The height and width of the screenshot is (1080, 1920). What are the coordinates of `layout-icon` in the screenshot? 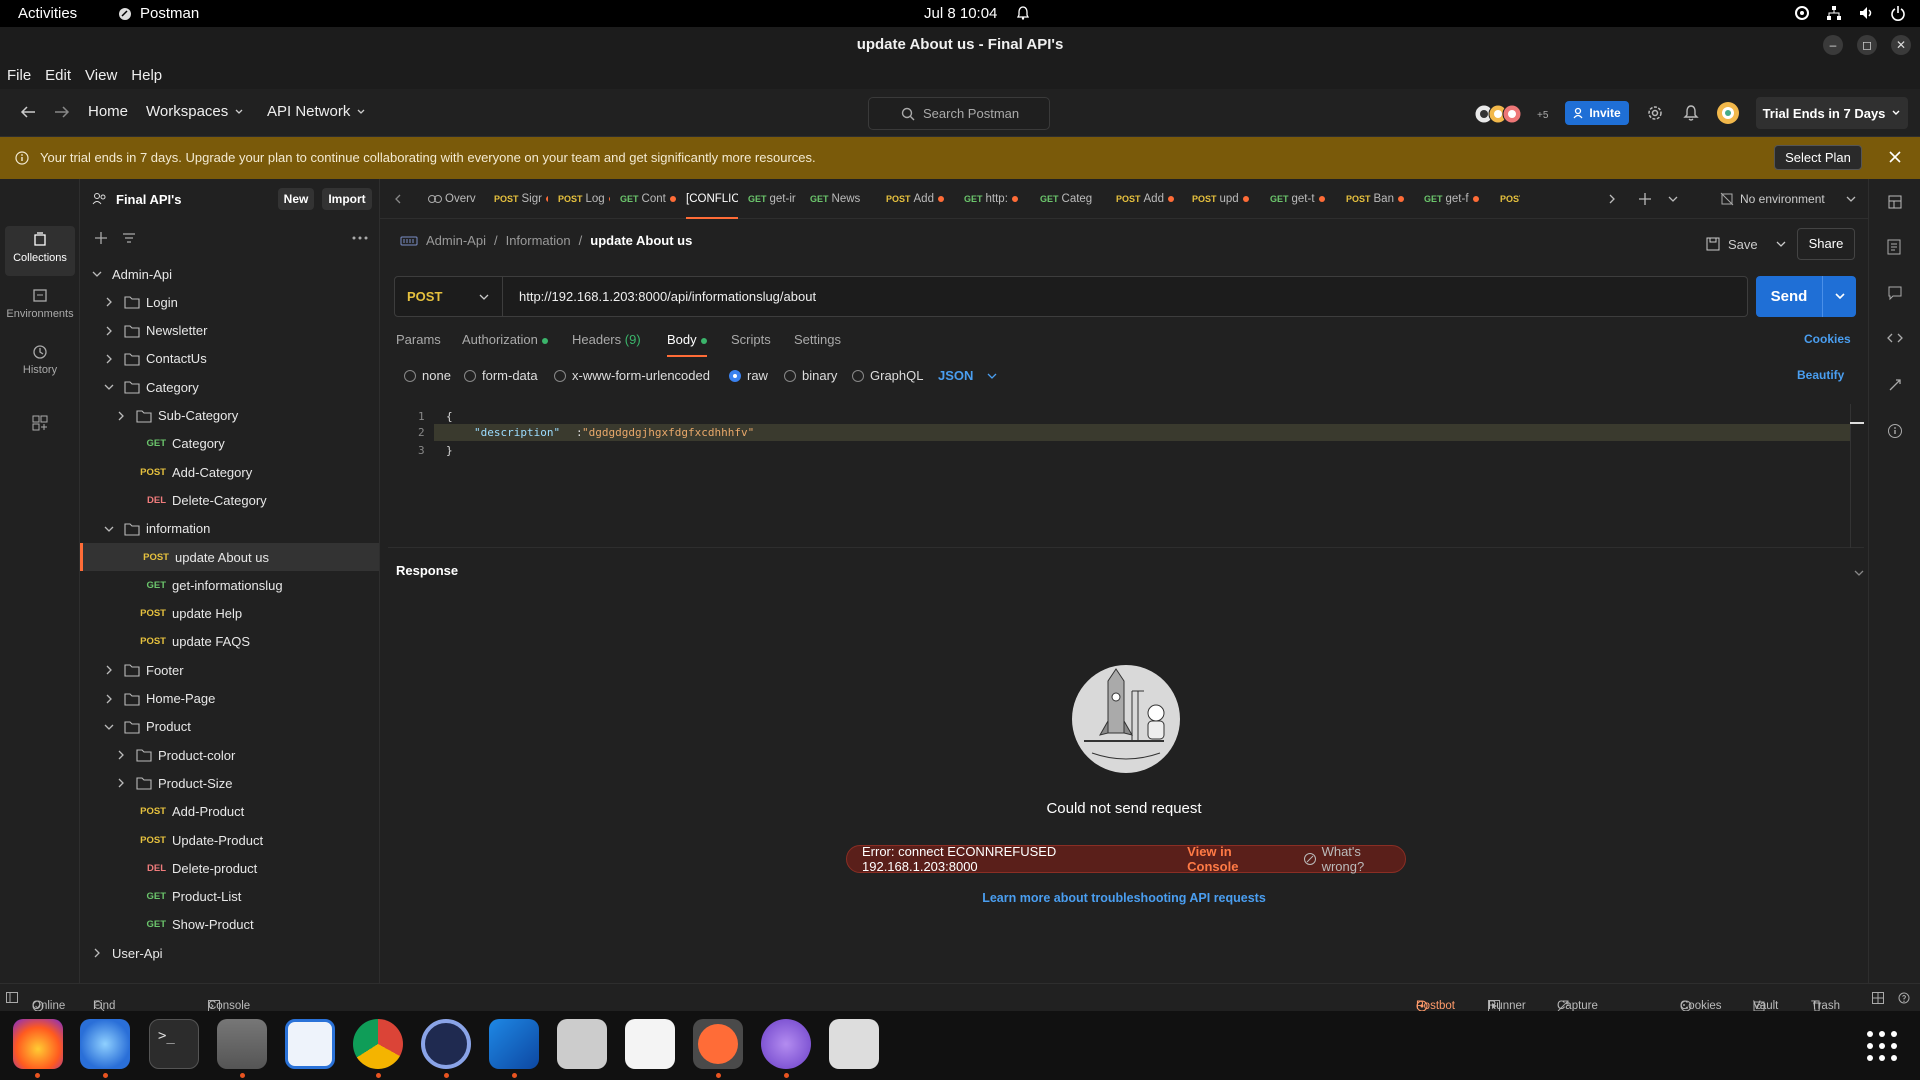 It's located at (1878, 998).